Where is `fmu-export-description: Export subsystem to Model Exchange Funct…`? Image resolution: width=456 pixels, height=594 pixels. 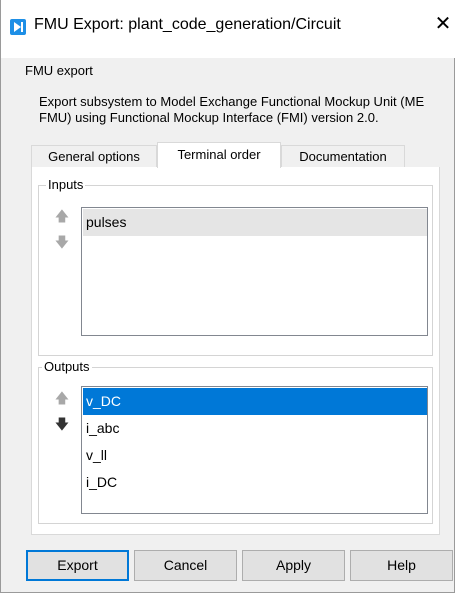
fmu-export-description: Export subsystem to Model Exchange Funct… is located at coordinates (232, 109).